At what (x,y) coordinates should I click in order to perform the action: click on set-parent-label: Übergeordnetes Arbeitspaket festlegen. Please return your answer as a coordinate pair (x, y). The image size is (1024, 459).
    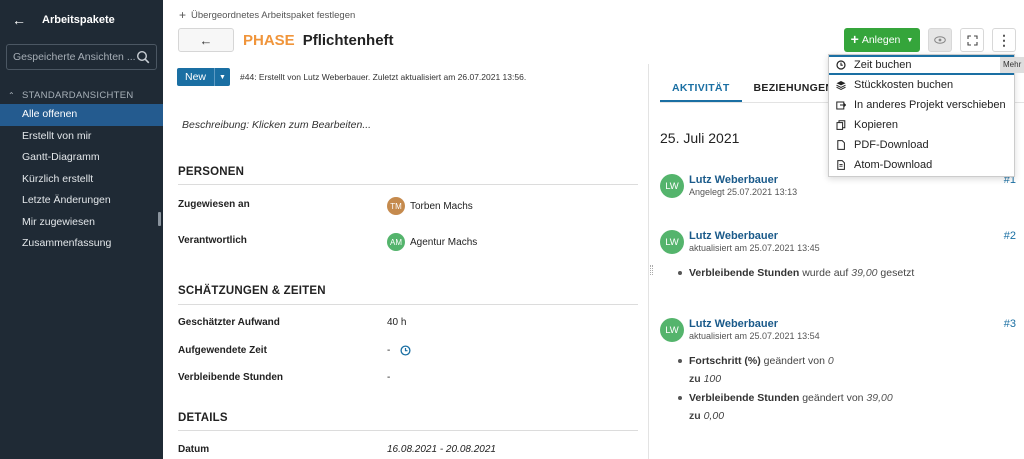
    Looking at the image, I should click on (273, 15).